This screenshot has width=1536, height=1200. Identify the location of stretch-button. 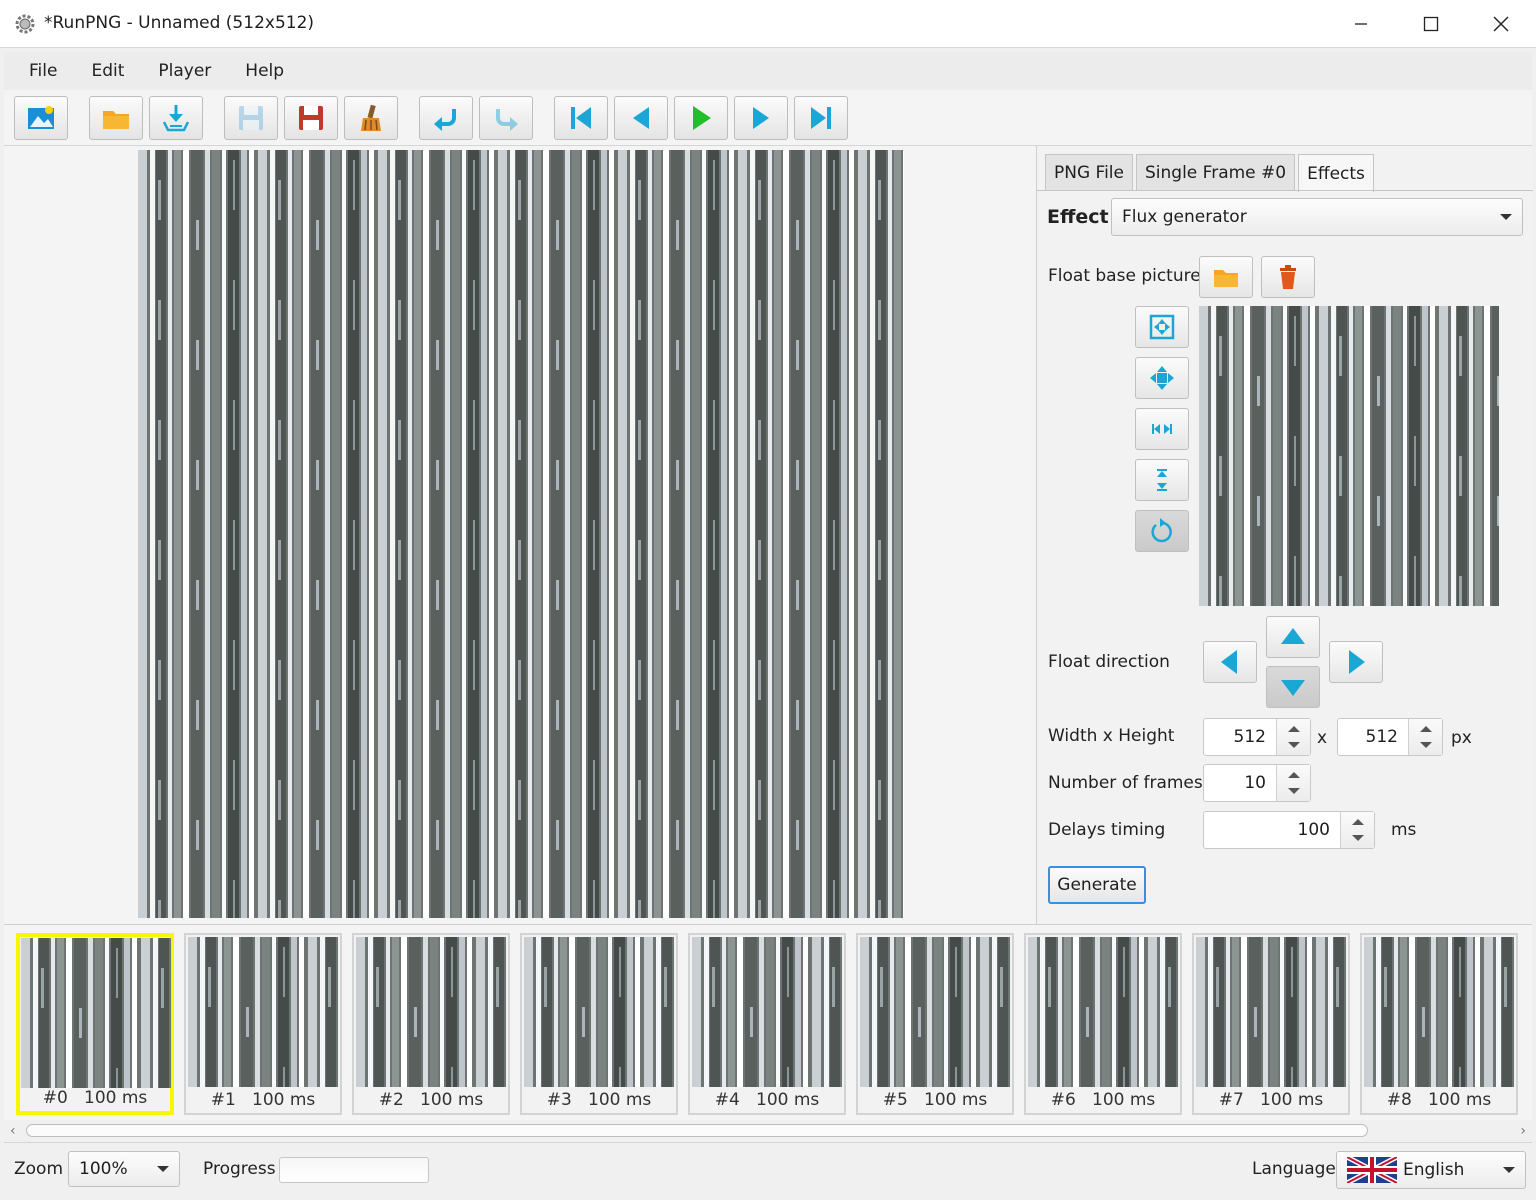
(1162, 378).